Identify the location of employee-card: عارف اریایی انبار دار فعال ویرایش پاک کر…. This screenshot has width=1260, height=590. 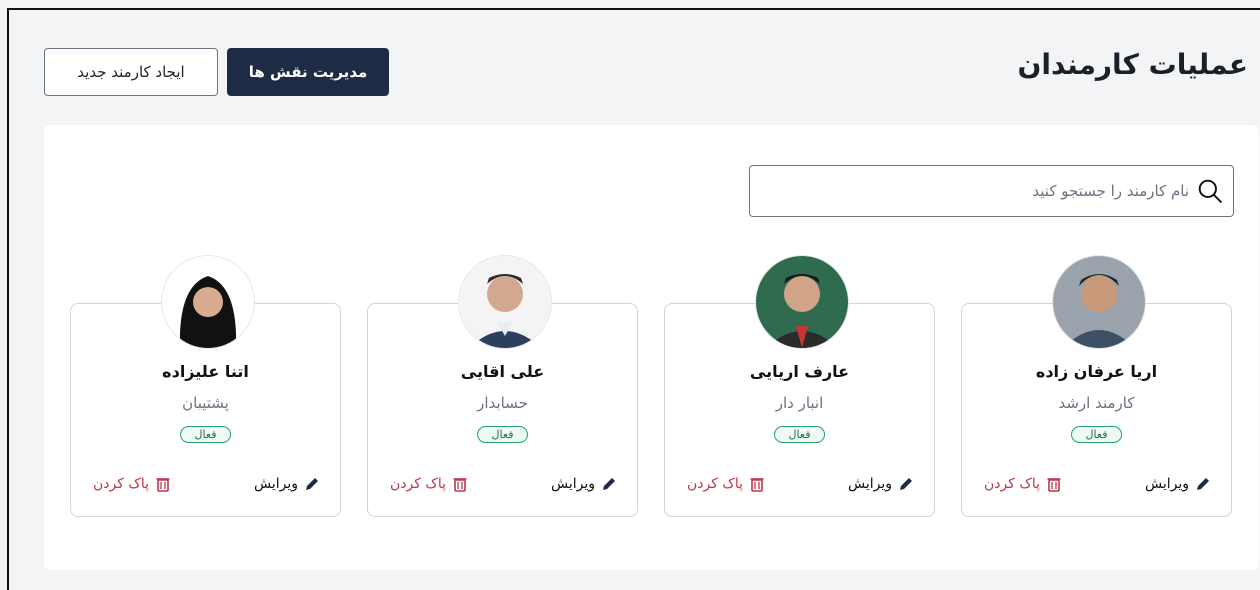
(799, 386).